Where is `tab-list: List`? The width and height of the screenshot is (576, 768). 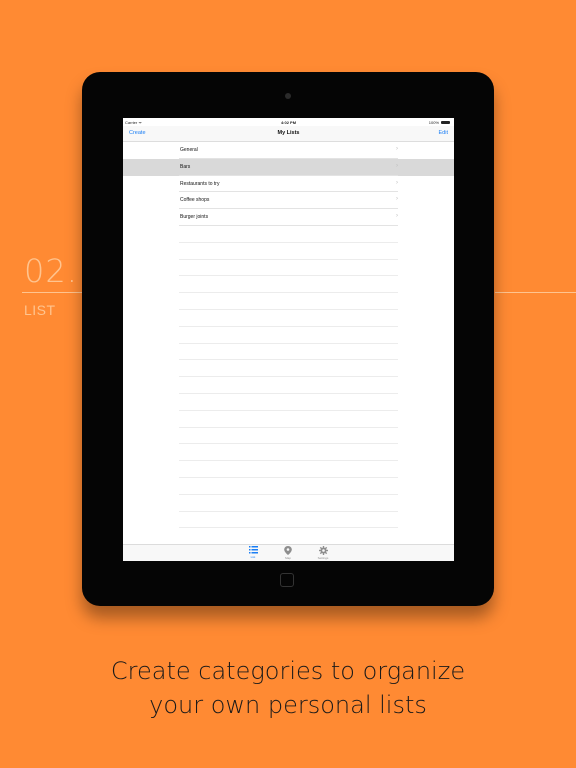
tab-list: List is located at coordinates (253, 552).